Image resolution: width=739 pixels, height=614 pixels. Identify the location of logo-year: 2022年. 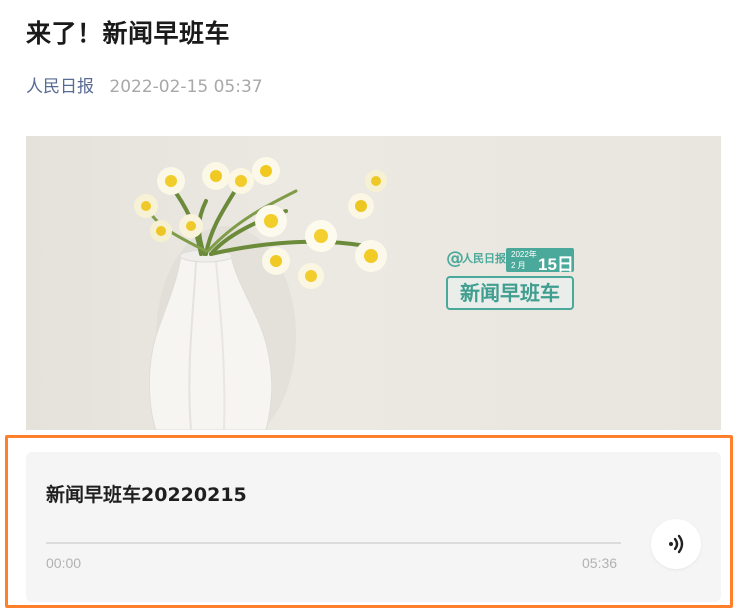
(524, 254).